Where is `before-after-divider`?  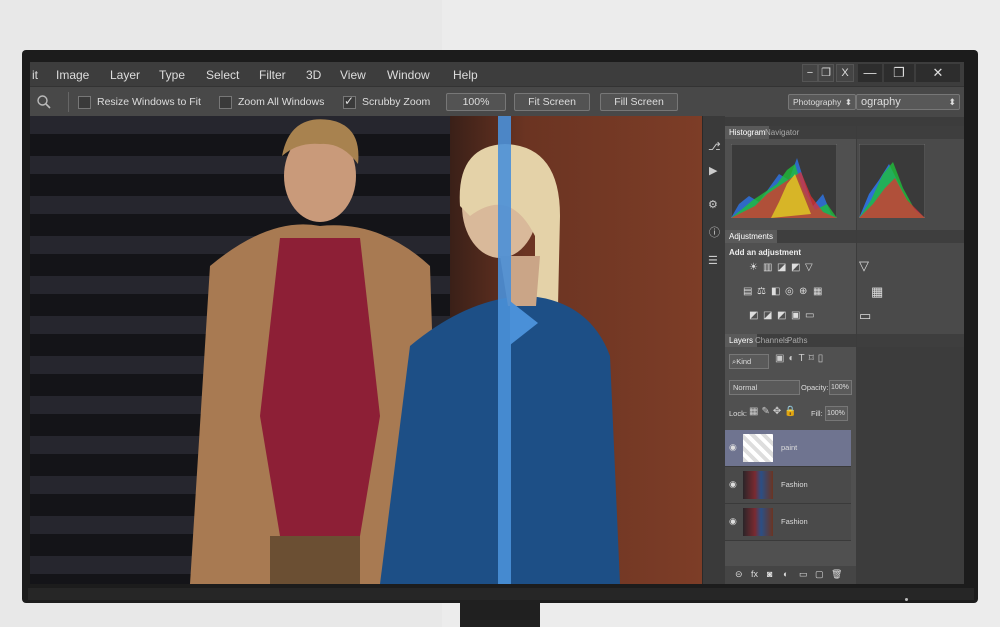
before-after-divider is located at coordinates (504, 350).